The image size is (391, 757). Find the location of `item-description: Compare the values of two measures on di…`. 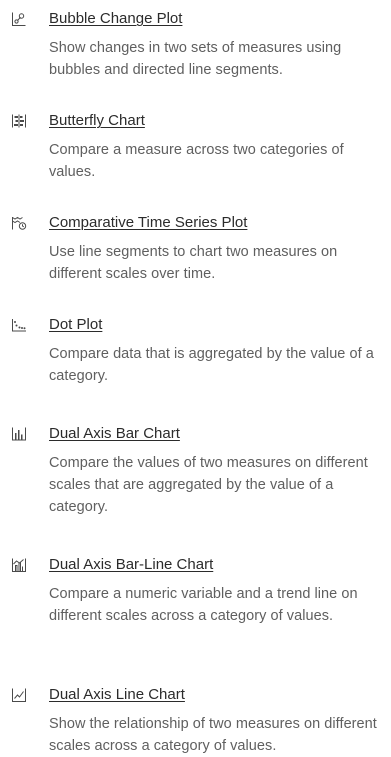

item-description: Compare the values of two measures on di… is located at coordinates (208, 485).